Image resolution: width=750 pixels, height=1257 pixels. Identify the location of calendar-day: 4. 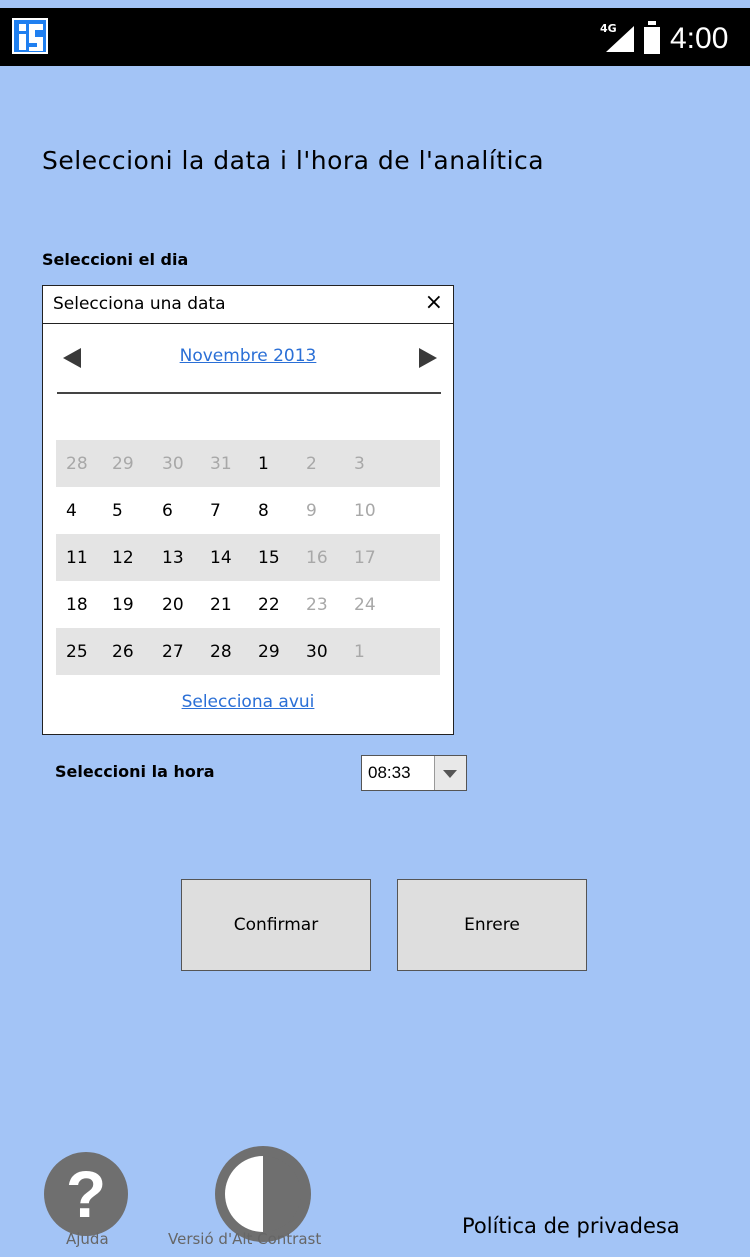
(79, 511).